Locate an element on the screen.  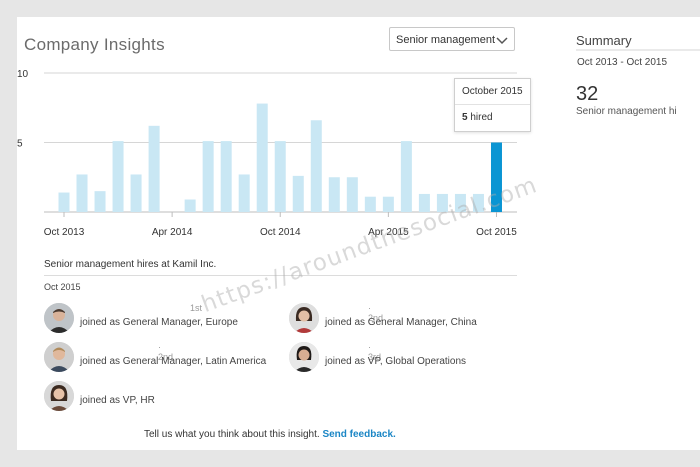
tooltip-month: October 2015 is located at coordinates (492, 91).